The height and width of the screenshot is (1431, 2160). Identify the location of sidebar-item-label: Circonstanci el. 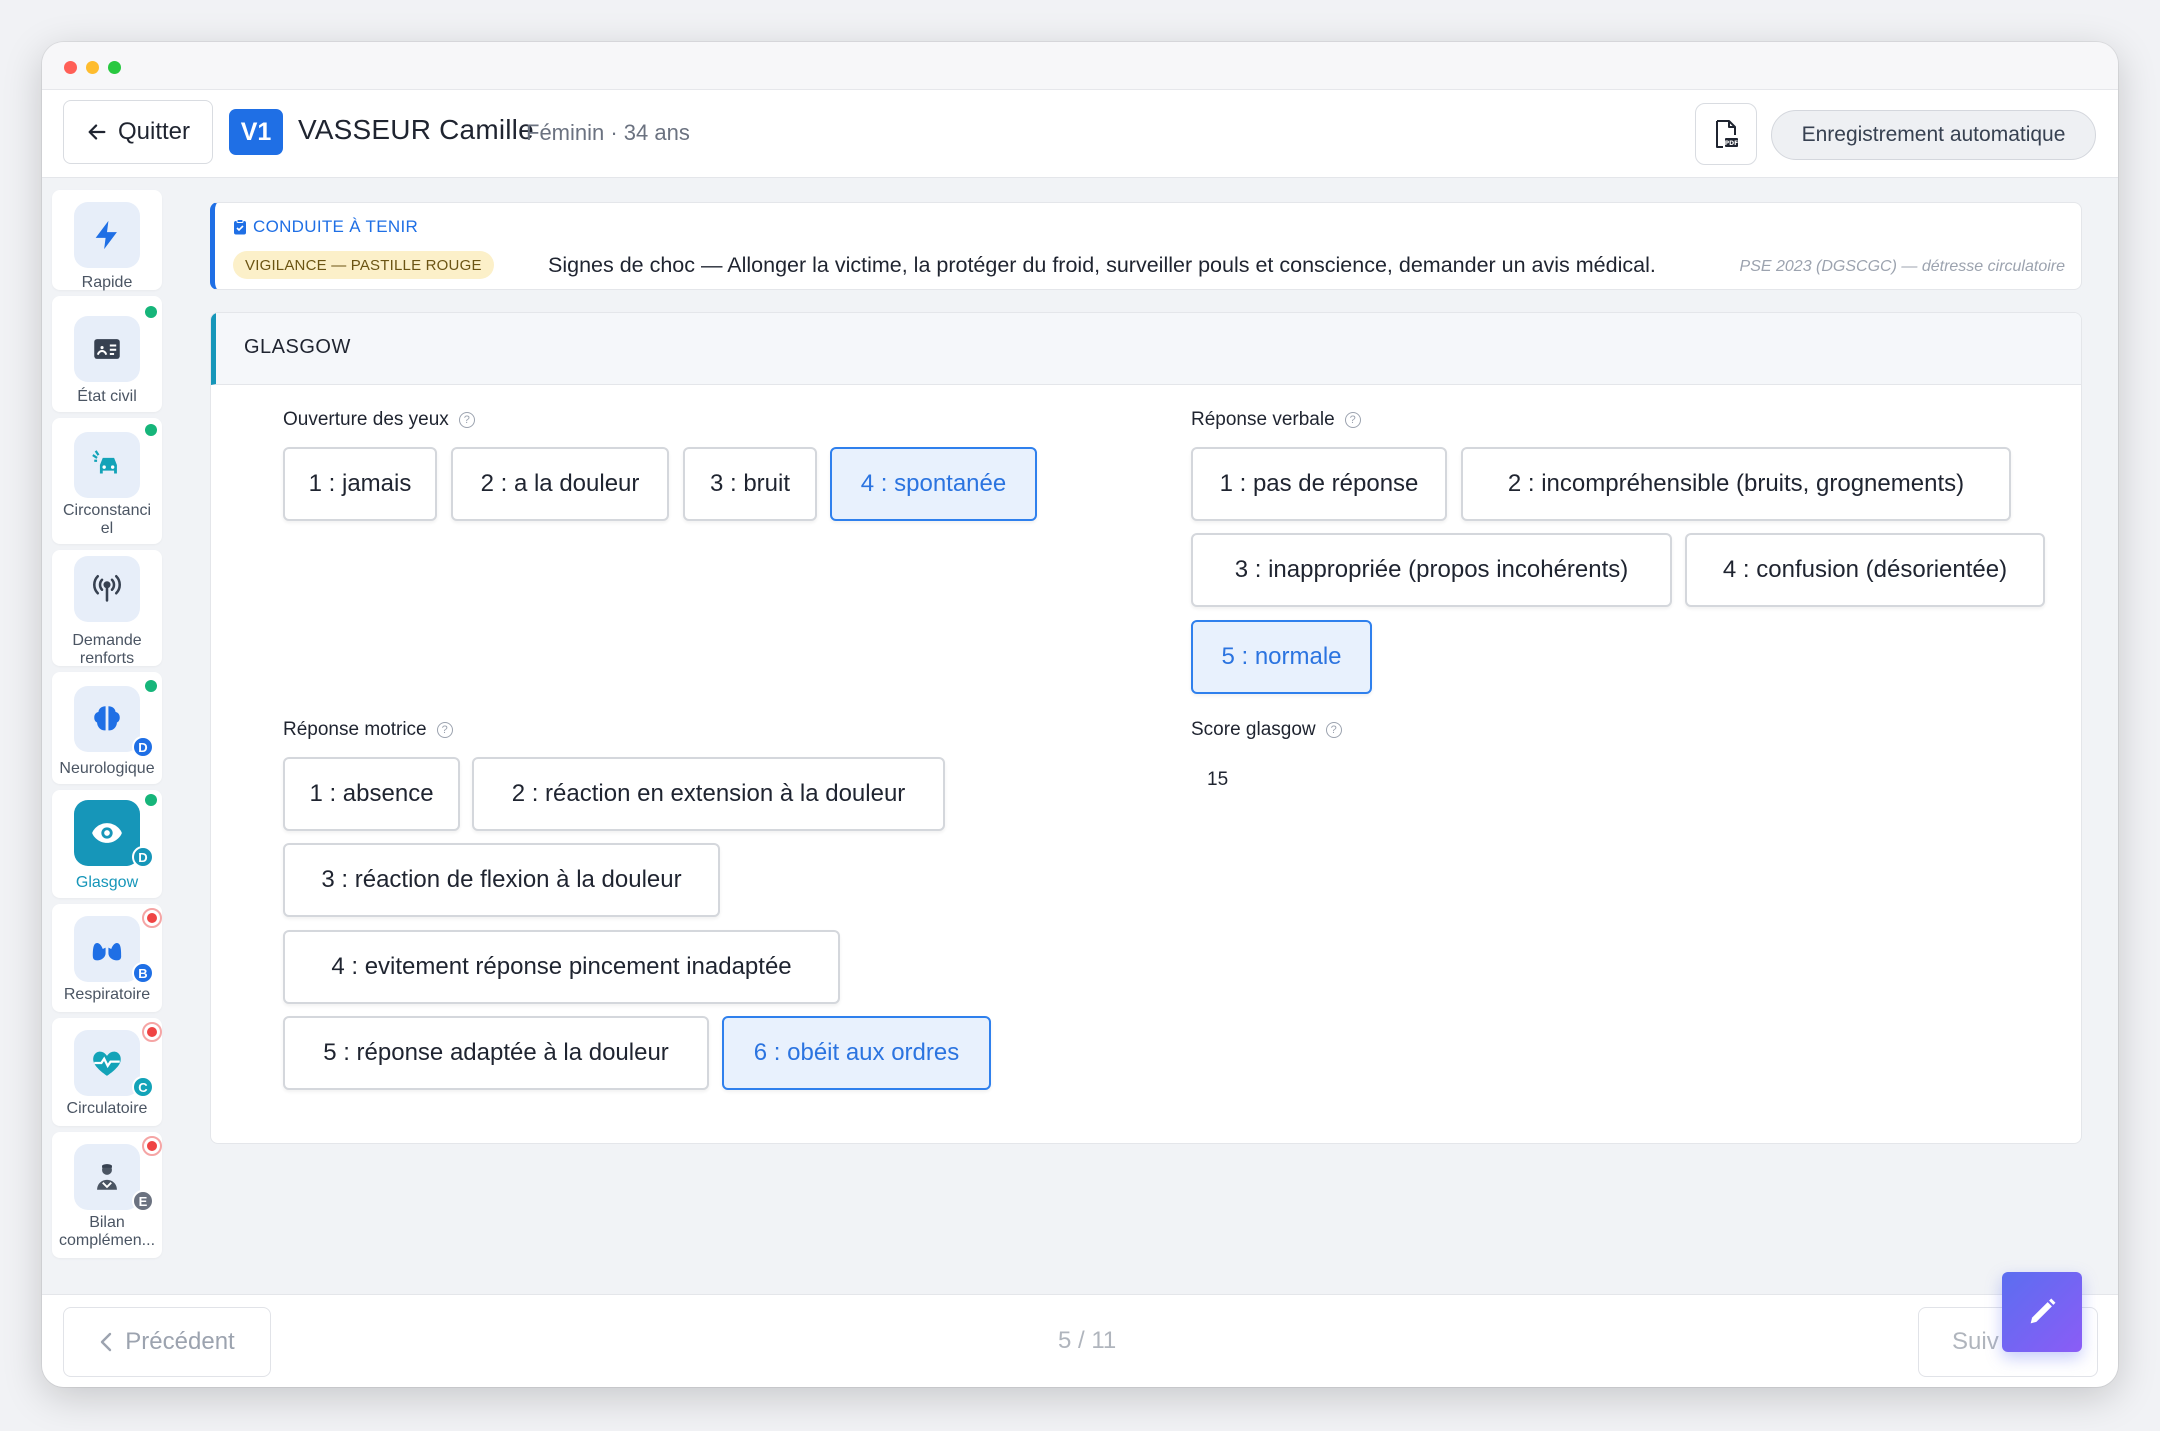
(107, 519).